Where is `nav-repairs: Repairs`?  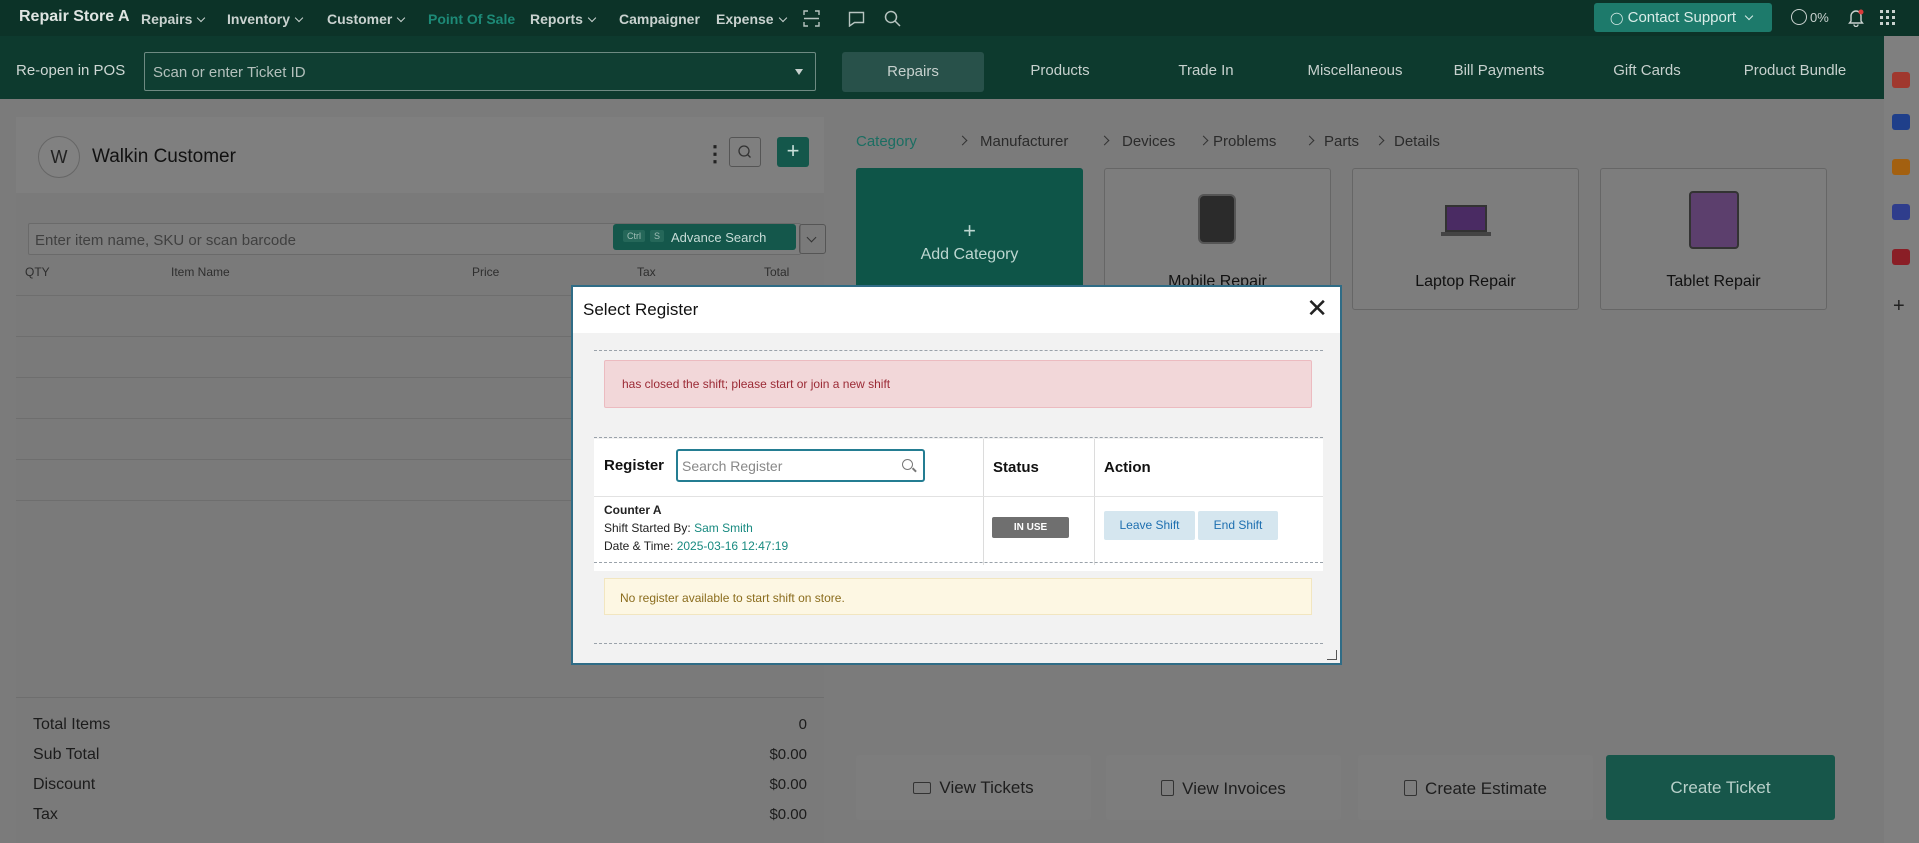
nav-repairs: Repairs is located at coordinates (173, 19).